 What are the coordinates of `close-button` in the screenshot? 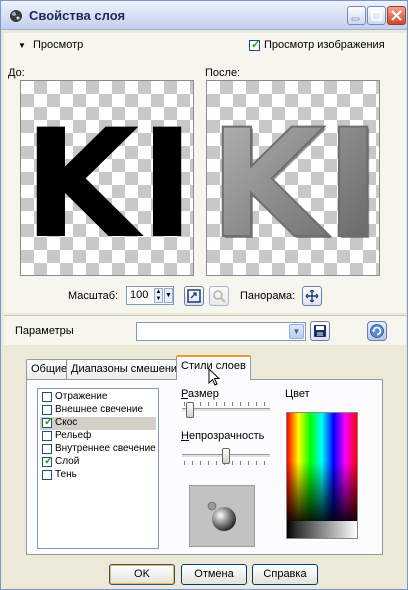 It's located at (396, 15).